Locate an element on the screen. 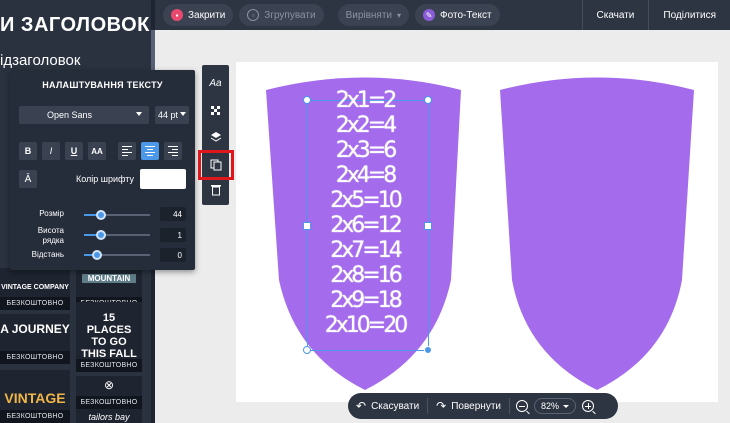  text-line: 2x10=20 is located at coordinates (366, 325).